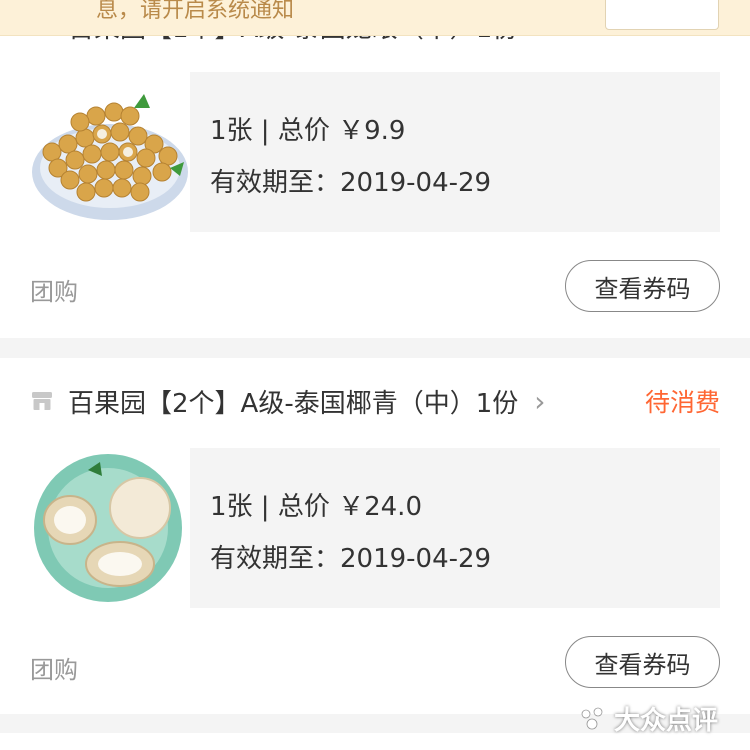 This screenshot has width=750, height=750. What do you see at coordinates (592, 718) in the screenshot?
I see `dianping-logo-icon` at bounding box center [592, 718].